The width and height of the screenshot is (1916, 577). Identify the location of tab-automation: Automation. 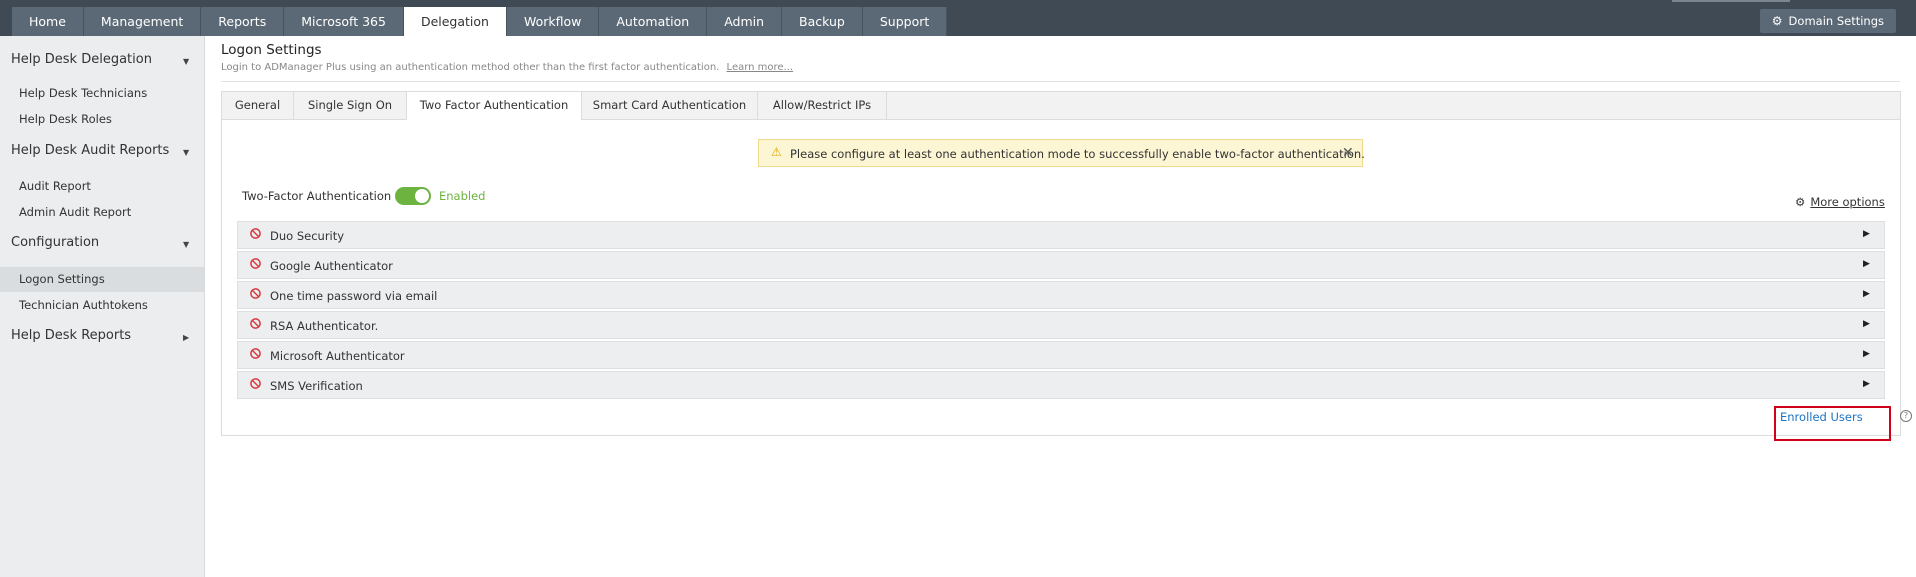
(653, 21).